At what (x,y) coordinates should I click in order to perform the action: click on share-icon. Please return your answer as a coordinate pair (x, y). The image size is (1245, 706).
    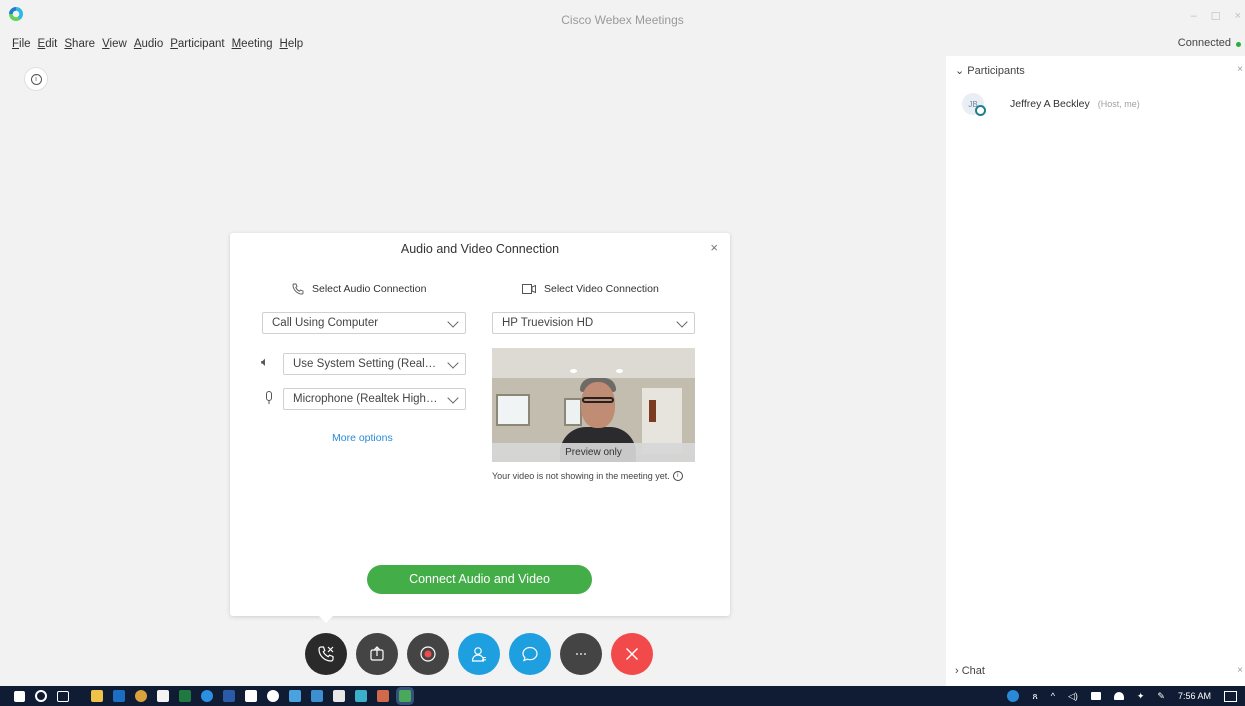
    Looking at the image, I should click on (377, 653).